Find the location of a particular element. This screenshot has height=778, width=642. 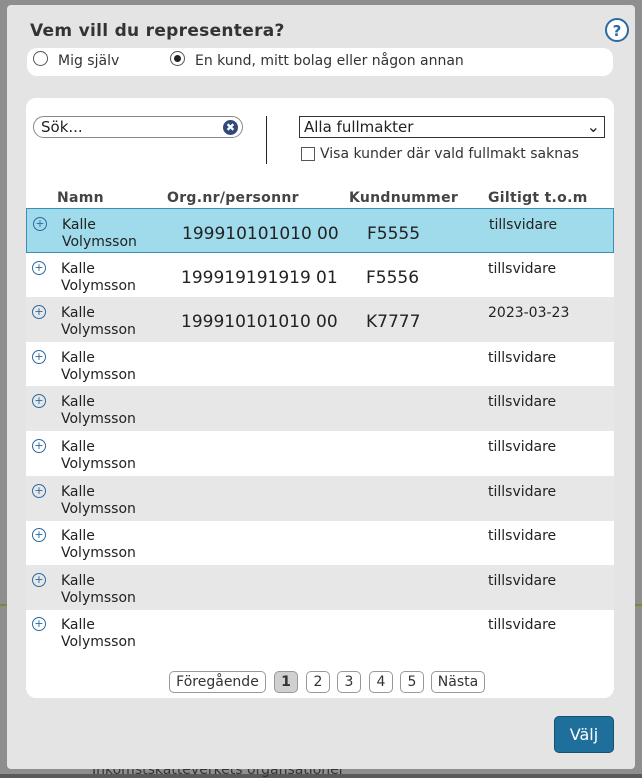

radio-option-self: Mig själv is located at coordinates (76, 59).